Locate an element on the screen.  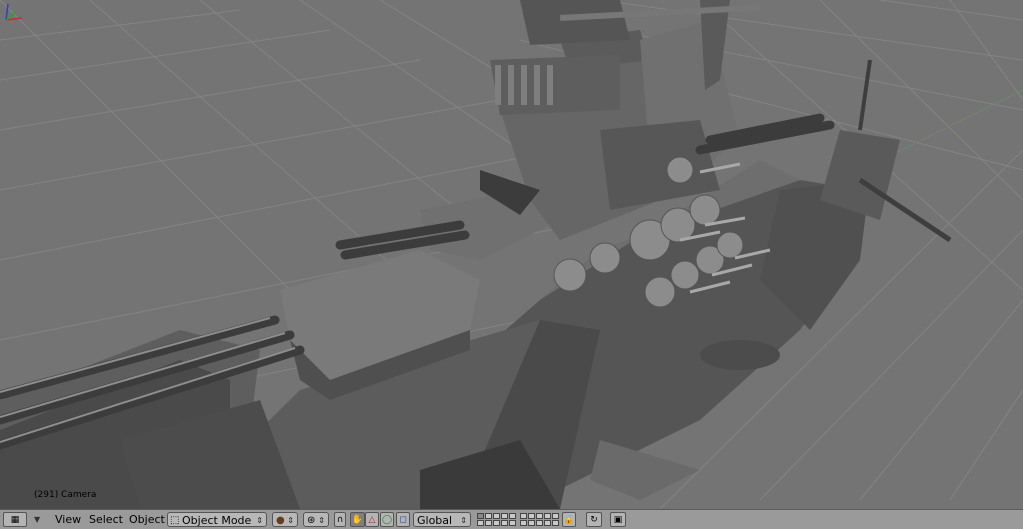
pivot-dropdown: ⊛ ⇕ is located at coordinates (316, 519).